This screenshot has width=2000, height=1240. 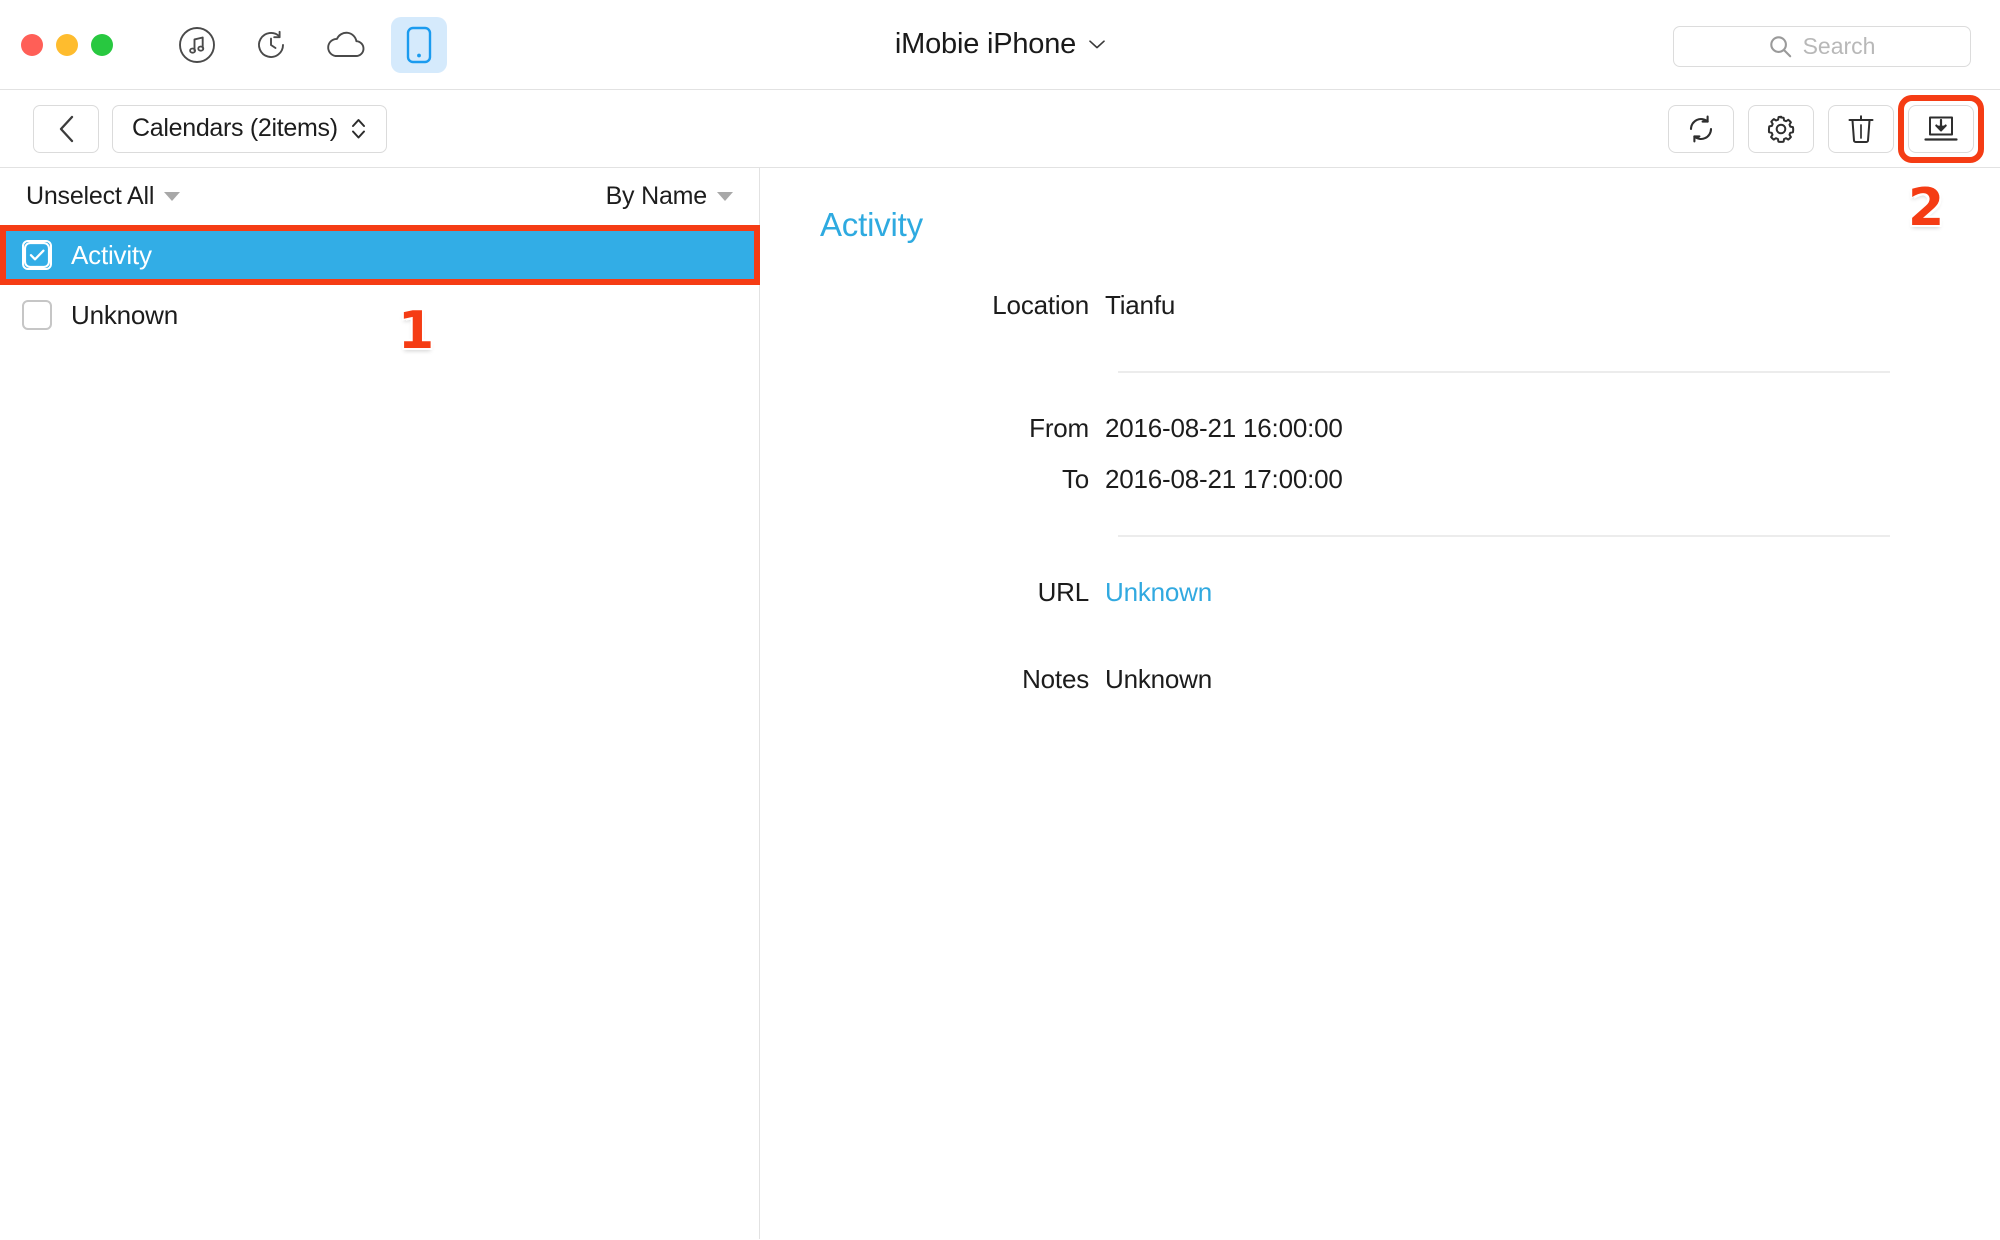 I want to click on detail-row-from: From 2016-08-21 16:00:00, so click(x=1380, y=428).